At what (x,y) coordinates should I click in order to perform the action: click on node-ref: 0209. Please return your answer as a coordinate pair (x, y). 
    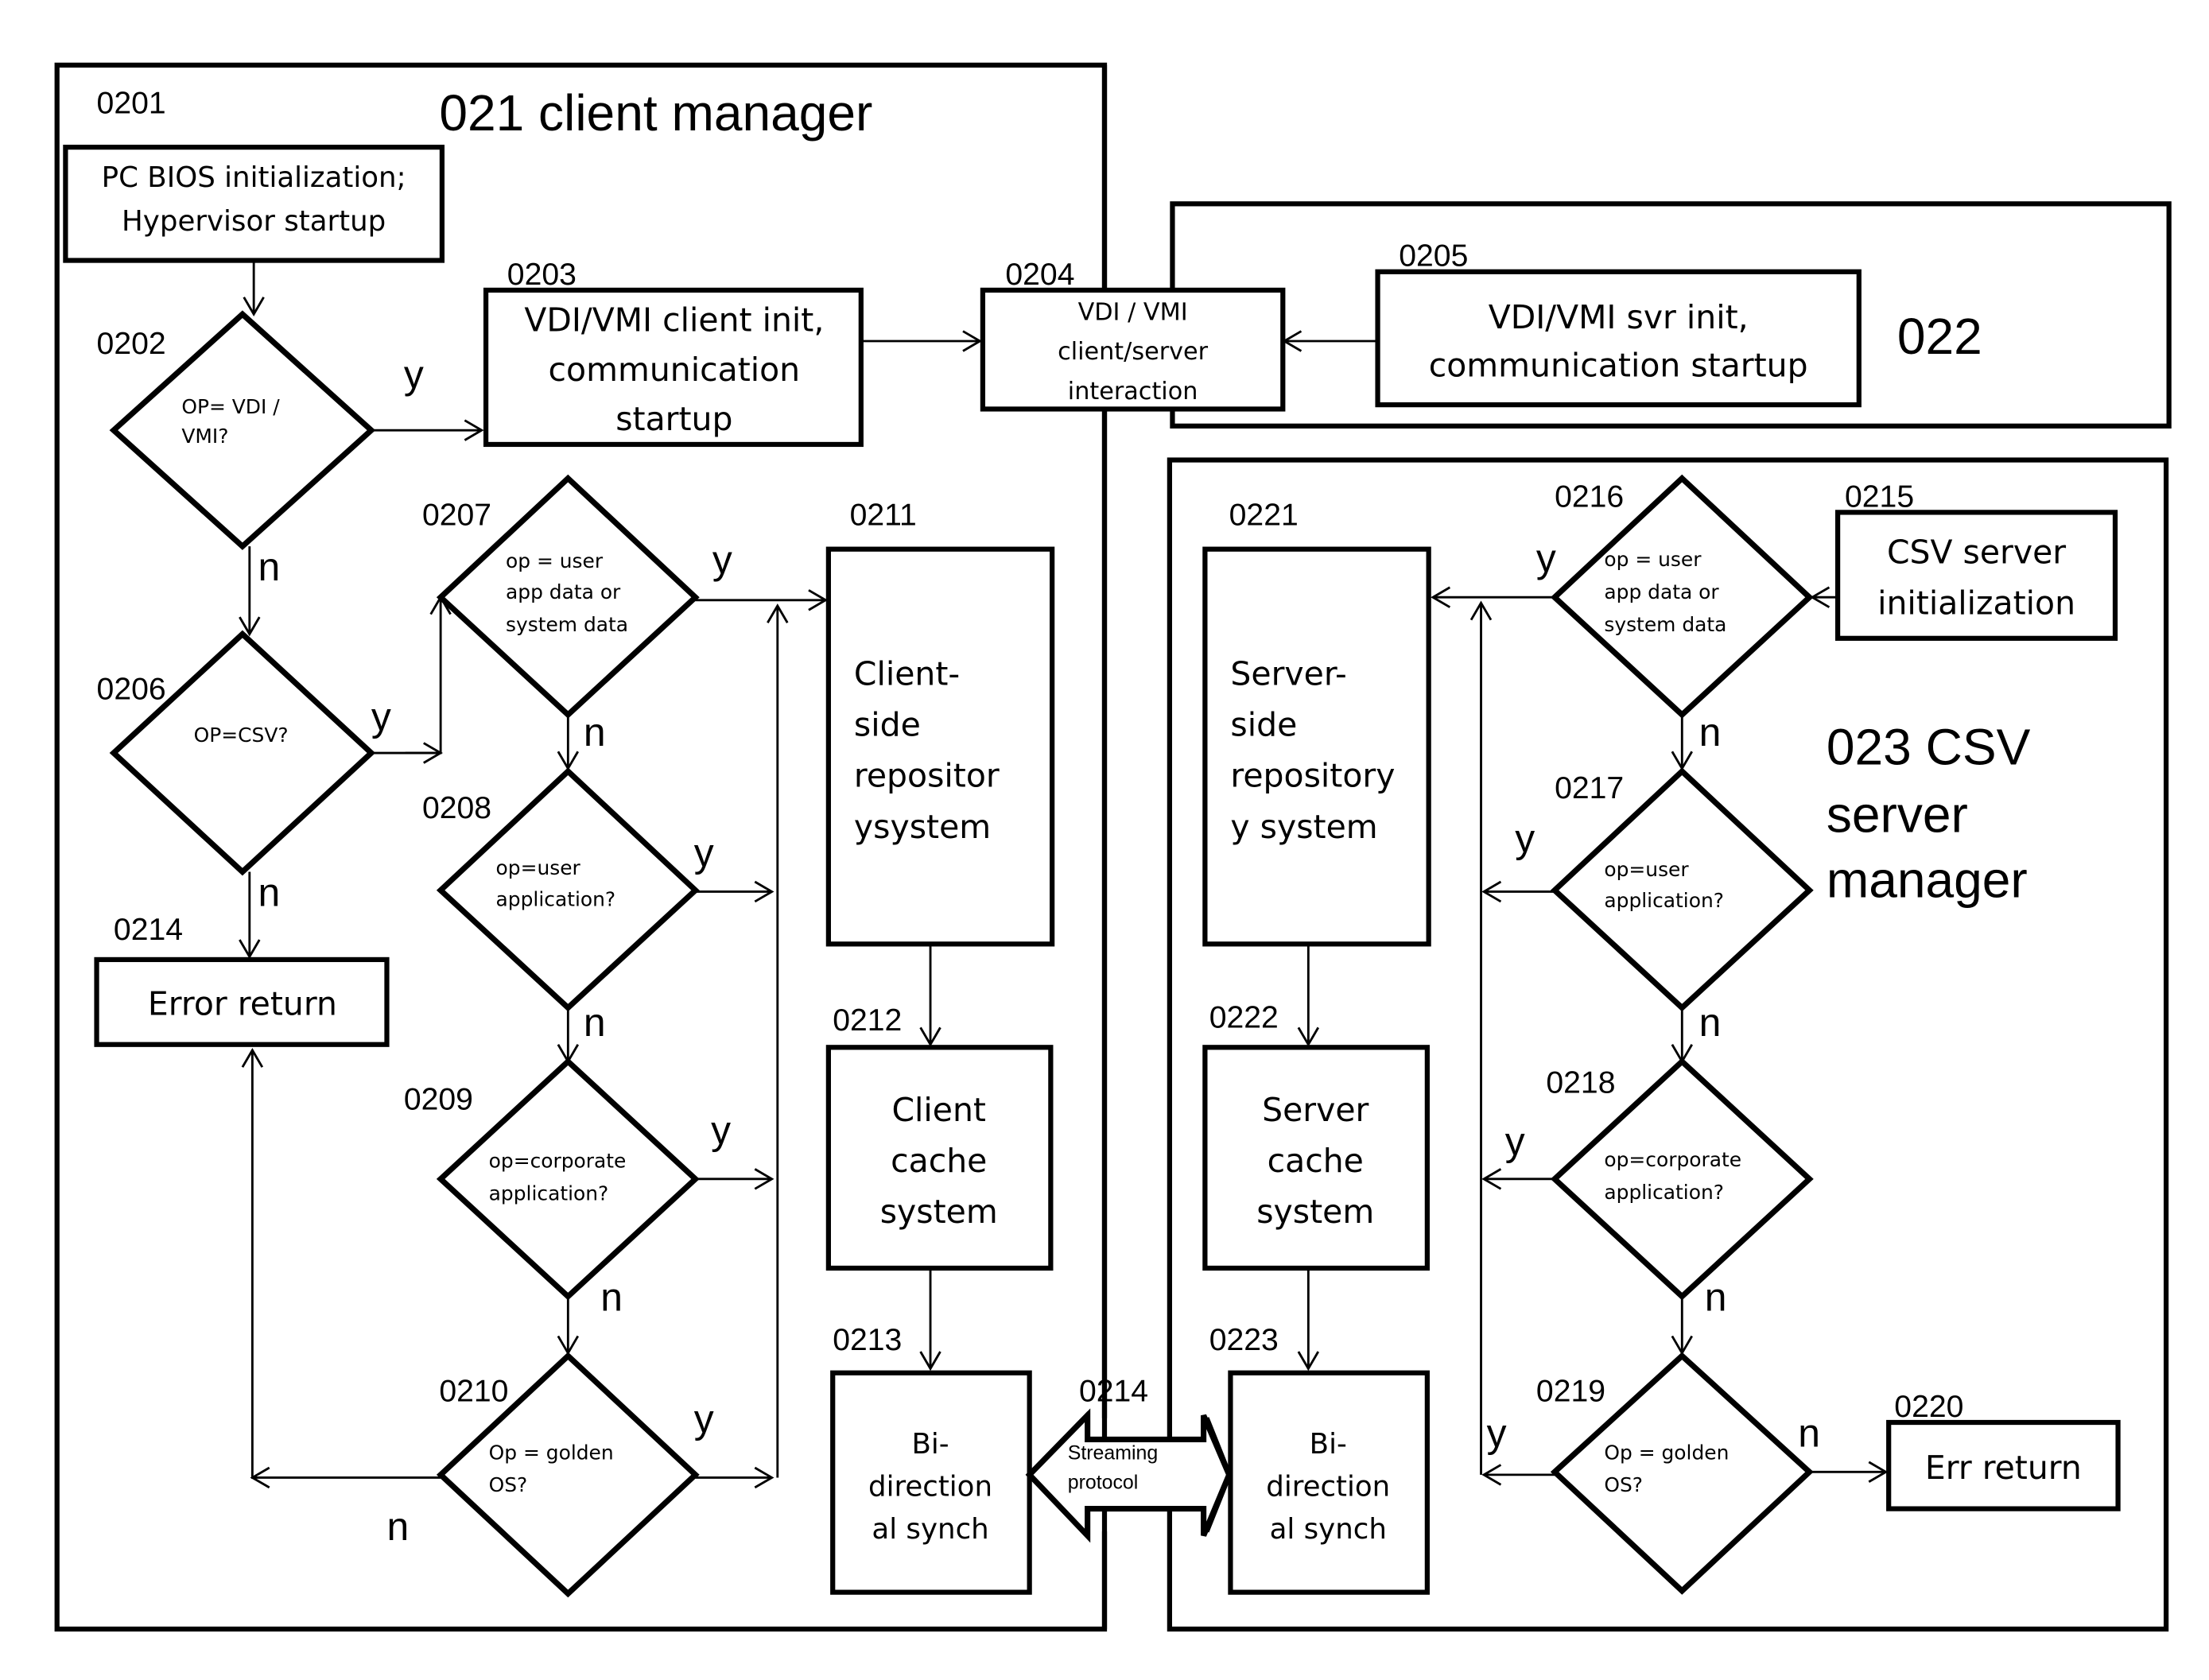
    Looking at the image, I should click on (438, 1100).